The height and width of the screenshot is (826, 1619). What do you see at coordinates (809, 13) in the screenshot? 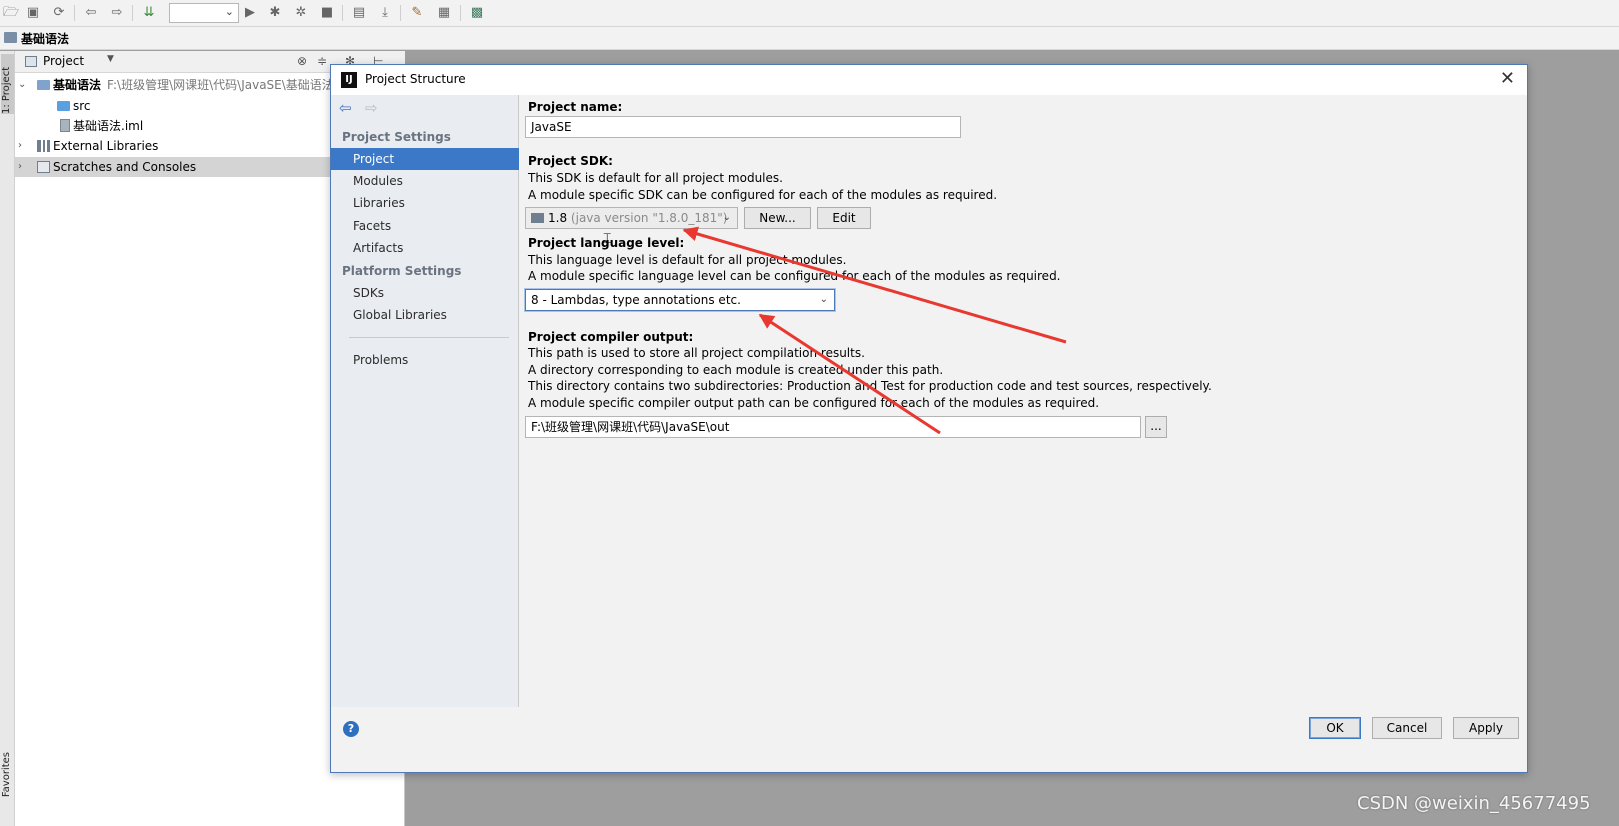
I see `main-toolbar: 🗁 ▣ ⟳ ⇦ ⇨ ⇊ ⌄ ▶ ✱ ✲ ■ ▤ ⤓ ✎ ▦ ▩` at bounding box center [809, 13].